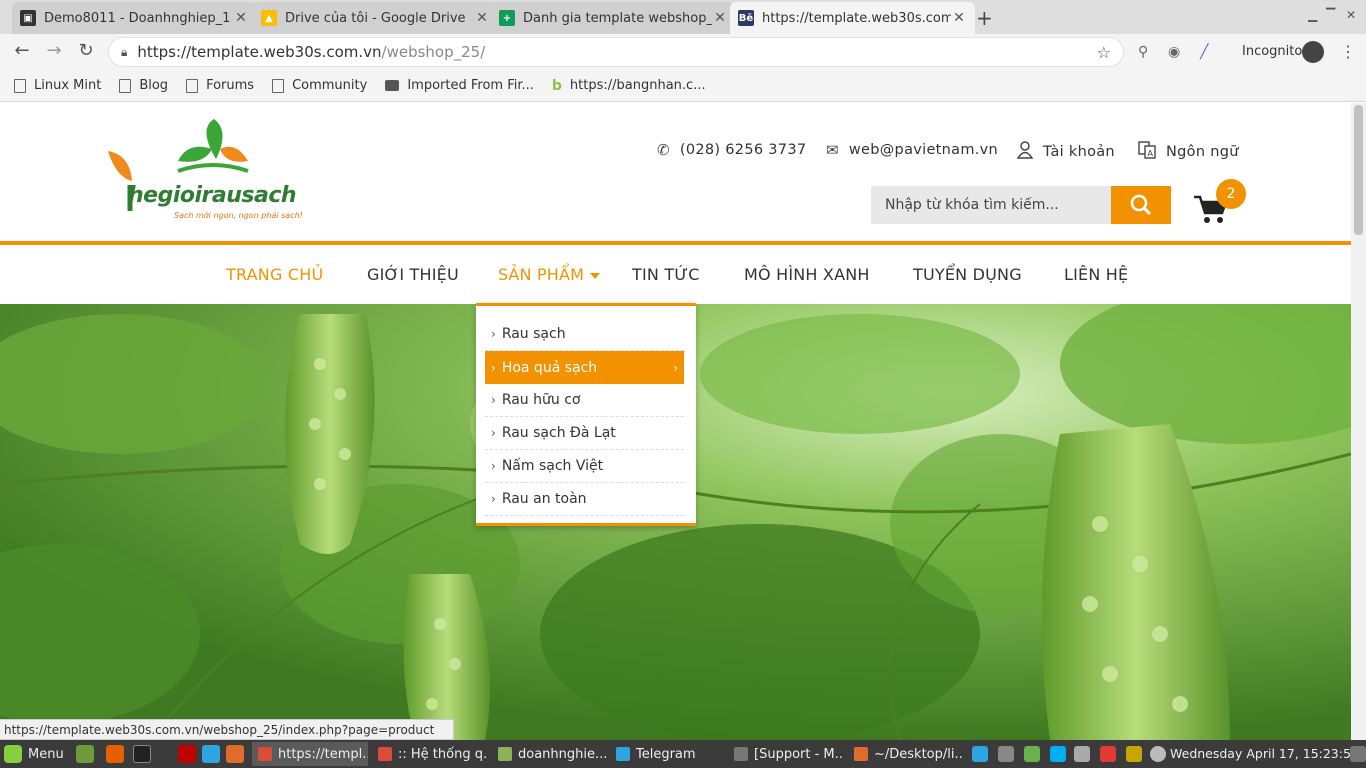 This screenshot has height=768, width=1366. What do you see at coordinates (552, 466) in the screenshot?
I see `dropdown-item-label: Nấm sạch Việt` at bounding box center [552, 466].